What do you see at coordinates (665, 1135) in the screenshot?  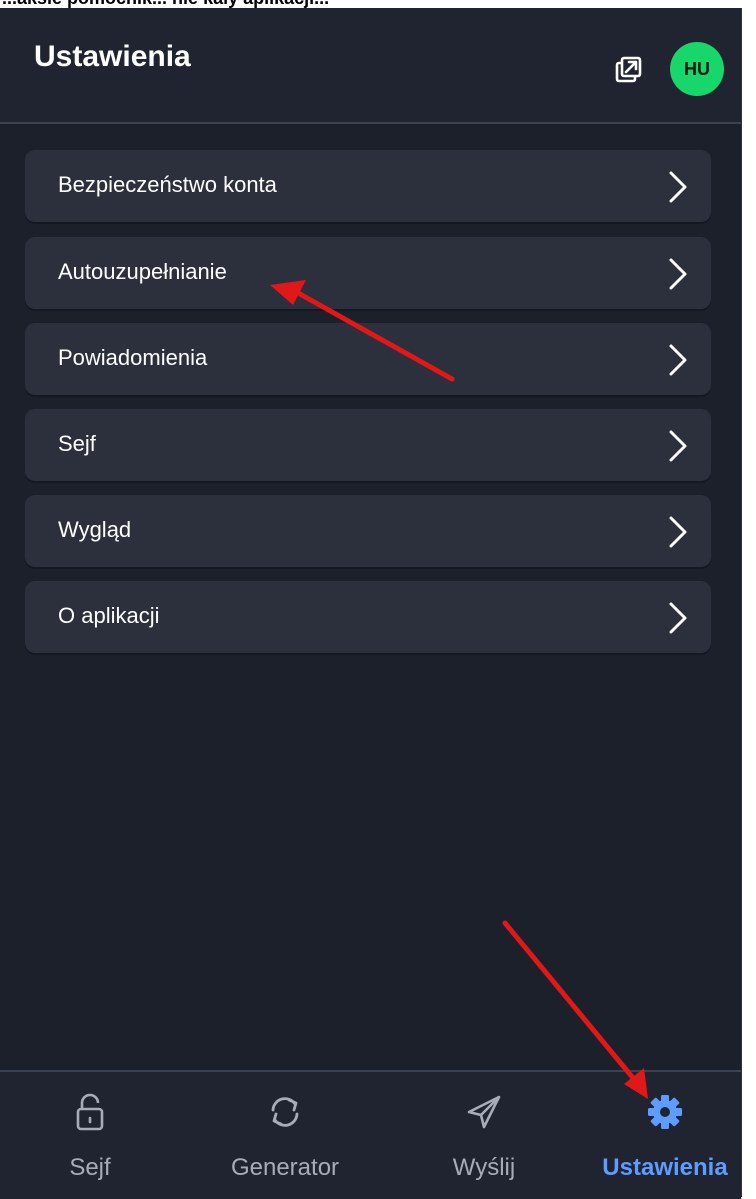 I see `nav-tab-settings: Ustawienia` at bounding box center [665, 1135].